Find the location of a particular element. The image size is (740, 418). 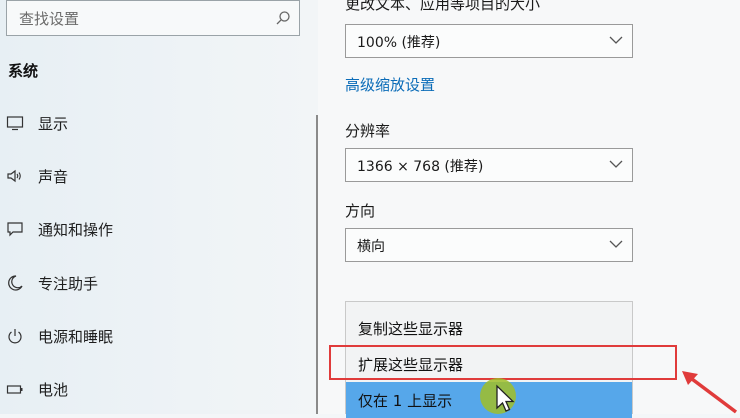

sidebar-item-battery: 电池 is located at coordinates (155, 390).